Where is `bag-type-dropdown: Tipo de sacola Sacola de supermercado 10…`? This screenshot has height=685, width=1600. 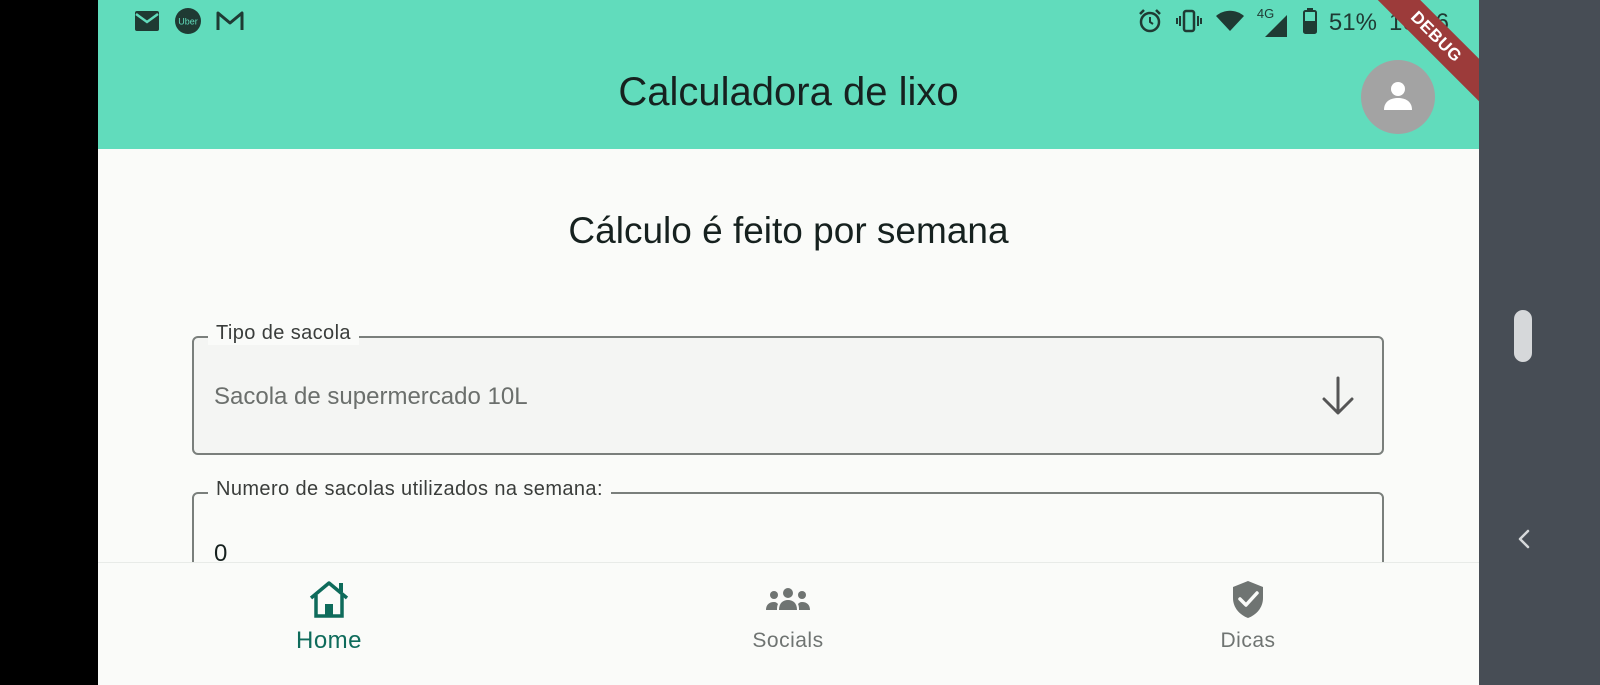 bag-type-dropdown: Tipo de sacola Sacola de supermercado 10… is located at coordinates (788, 388).